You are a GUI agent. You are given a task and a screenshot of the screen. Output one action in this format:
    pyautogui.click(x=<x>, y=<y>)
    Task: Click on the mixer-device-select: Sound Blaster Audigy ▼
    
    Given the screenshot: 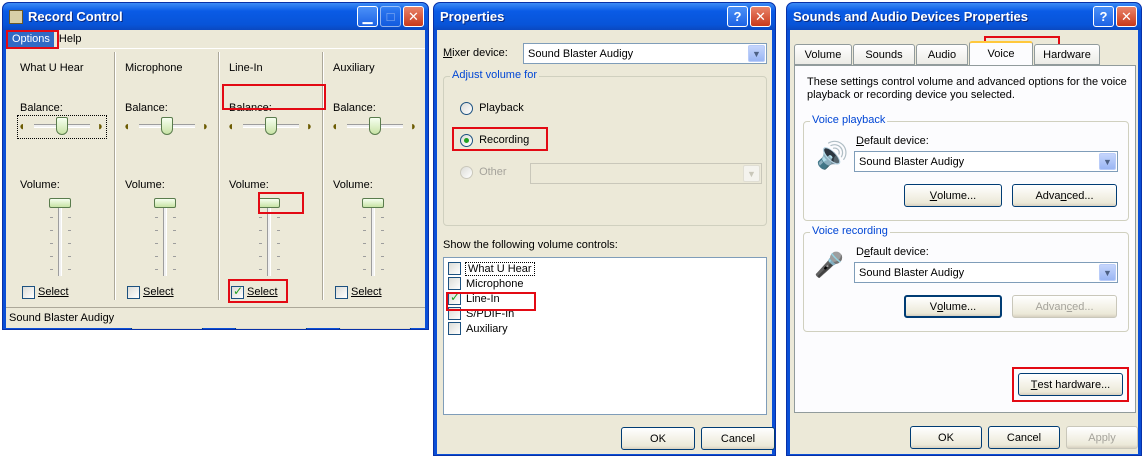 What is the action you would take?
    pyautogui.click(x=645, y=53)
    